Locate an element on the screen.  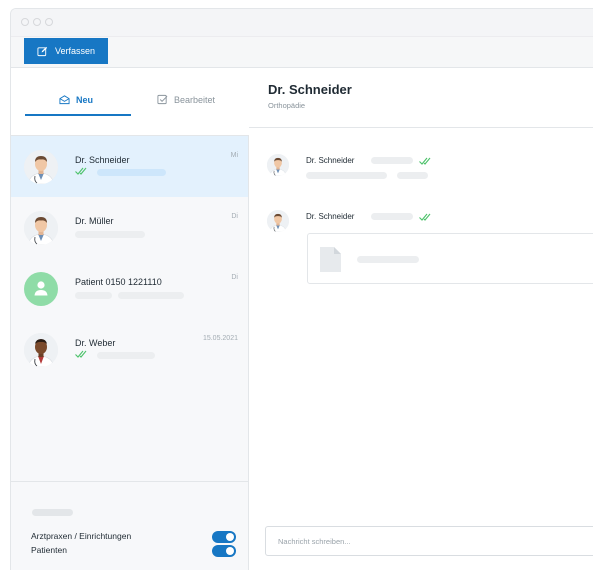
tab-edited: Bearbeitet is located at coordinates (186, 99).